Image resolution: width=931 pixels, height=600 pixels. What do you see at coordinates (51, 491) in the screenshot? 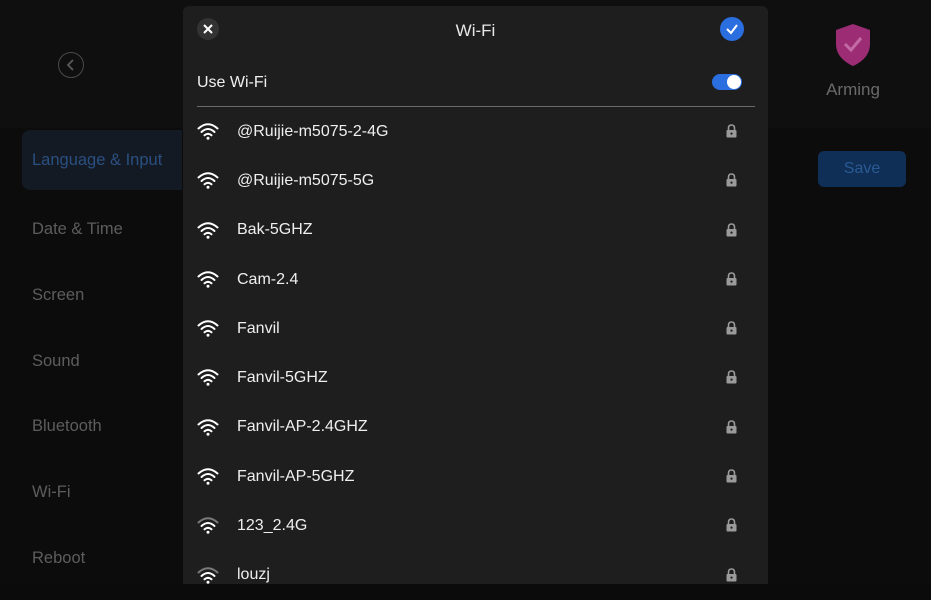
I see `sidebar-item-label: Wi-Fi` at bounding box center [51, 491].